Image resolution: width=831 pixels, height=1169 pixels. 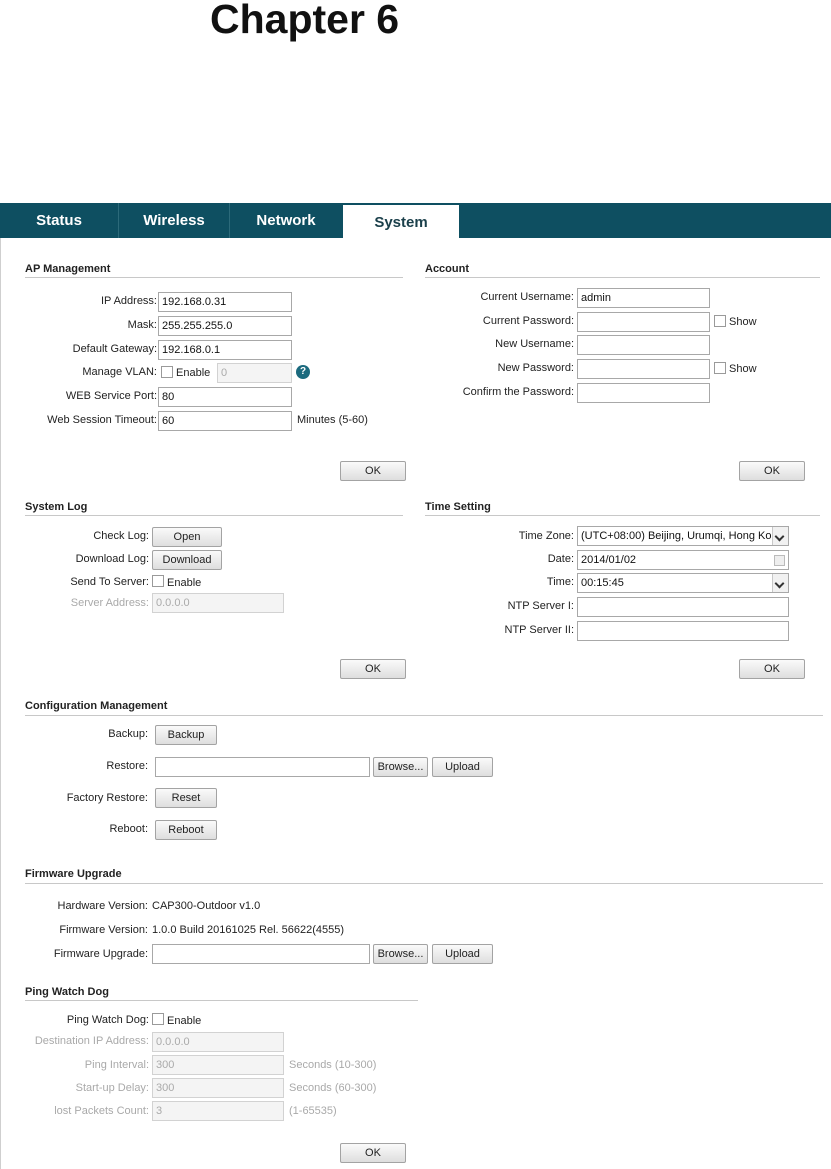 What do you see at coordinates (186, 798) in the screenshot?
I see `reset-button: Reset` at bounding box center [186, 798].